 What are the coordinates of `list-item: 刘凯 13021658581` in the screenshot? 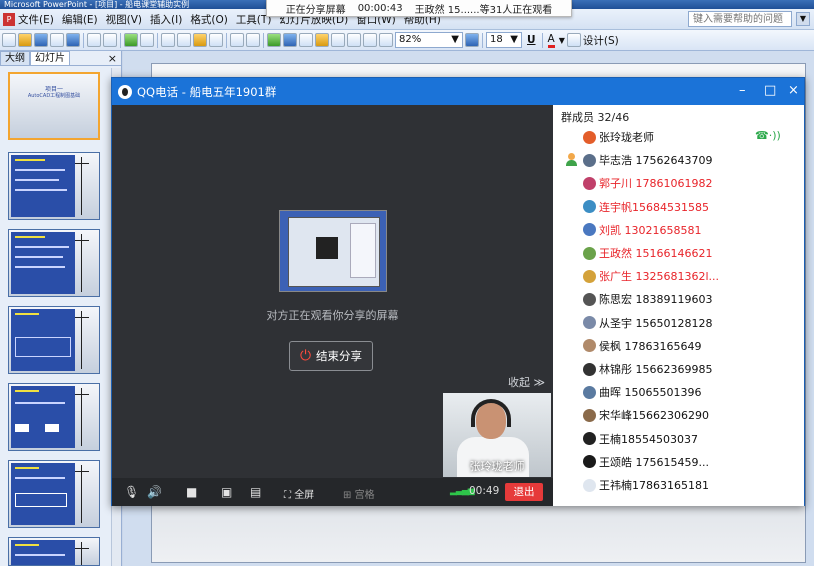 It's located at (678, 230).